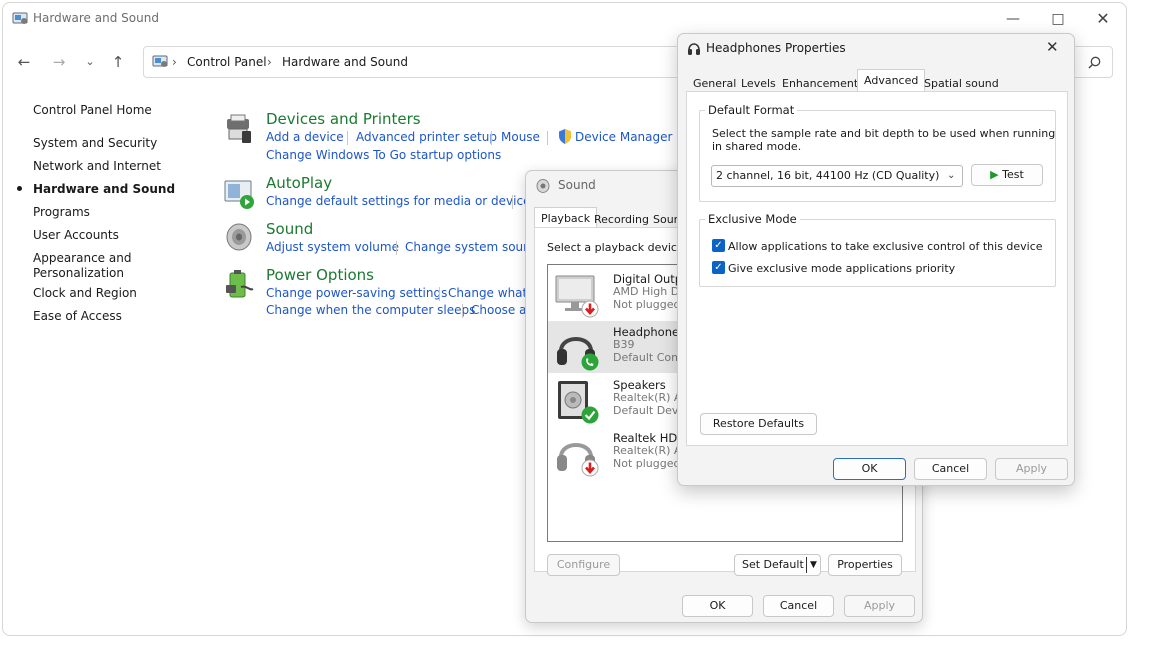 The height and width of the screenshot is (653, 1153). Describe the element at coordinates (776, 48) in the screenshot. I see `dialog-title: Headphones Properties` at that location.